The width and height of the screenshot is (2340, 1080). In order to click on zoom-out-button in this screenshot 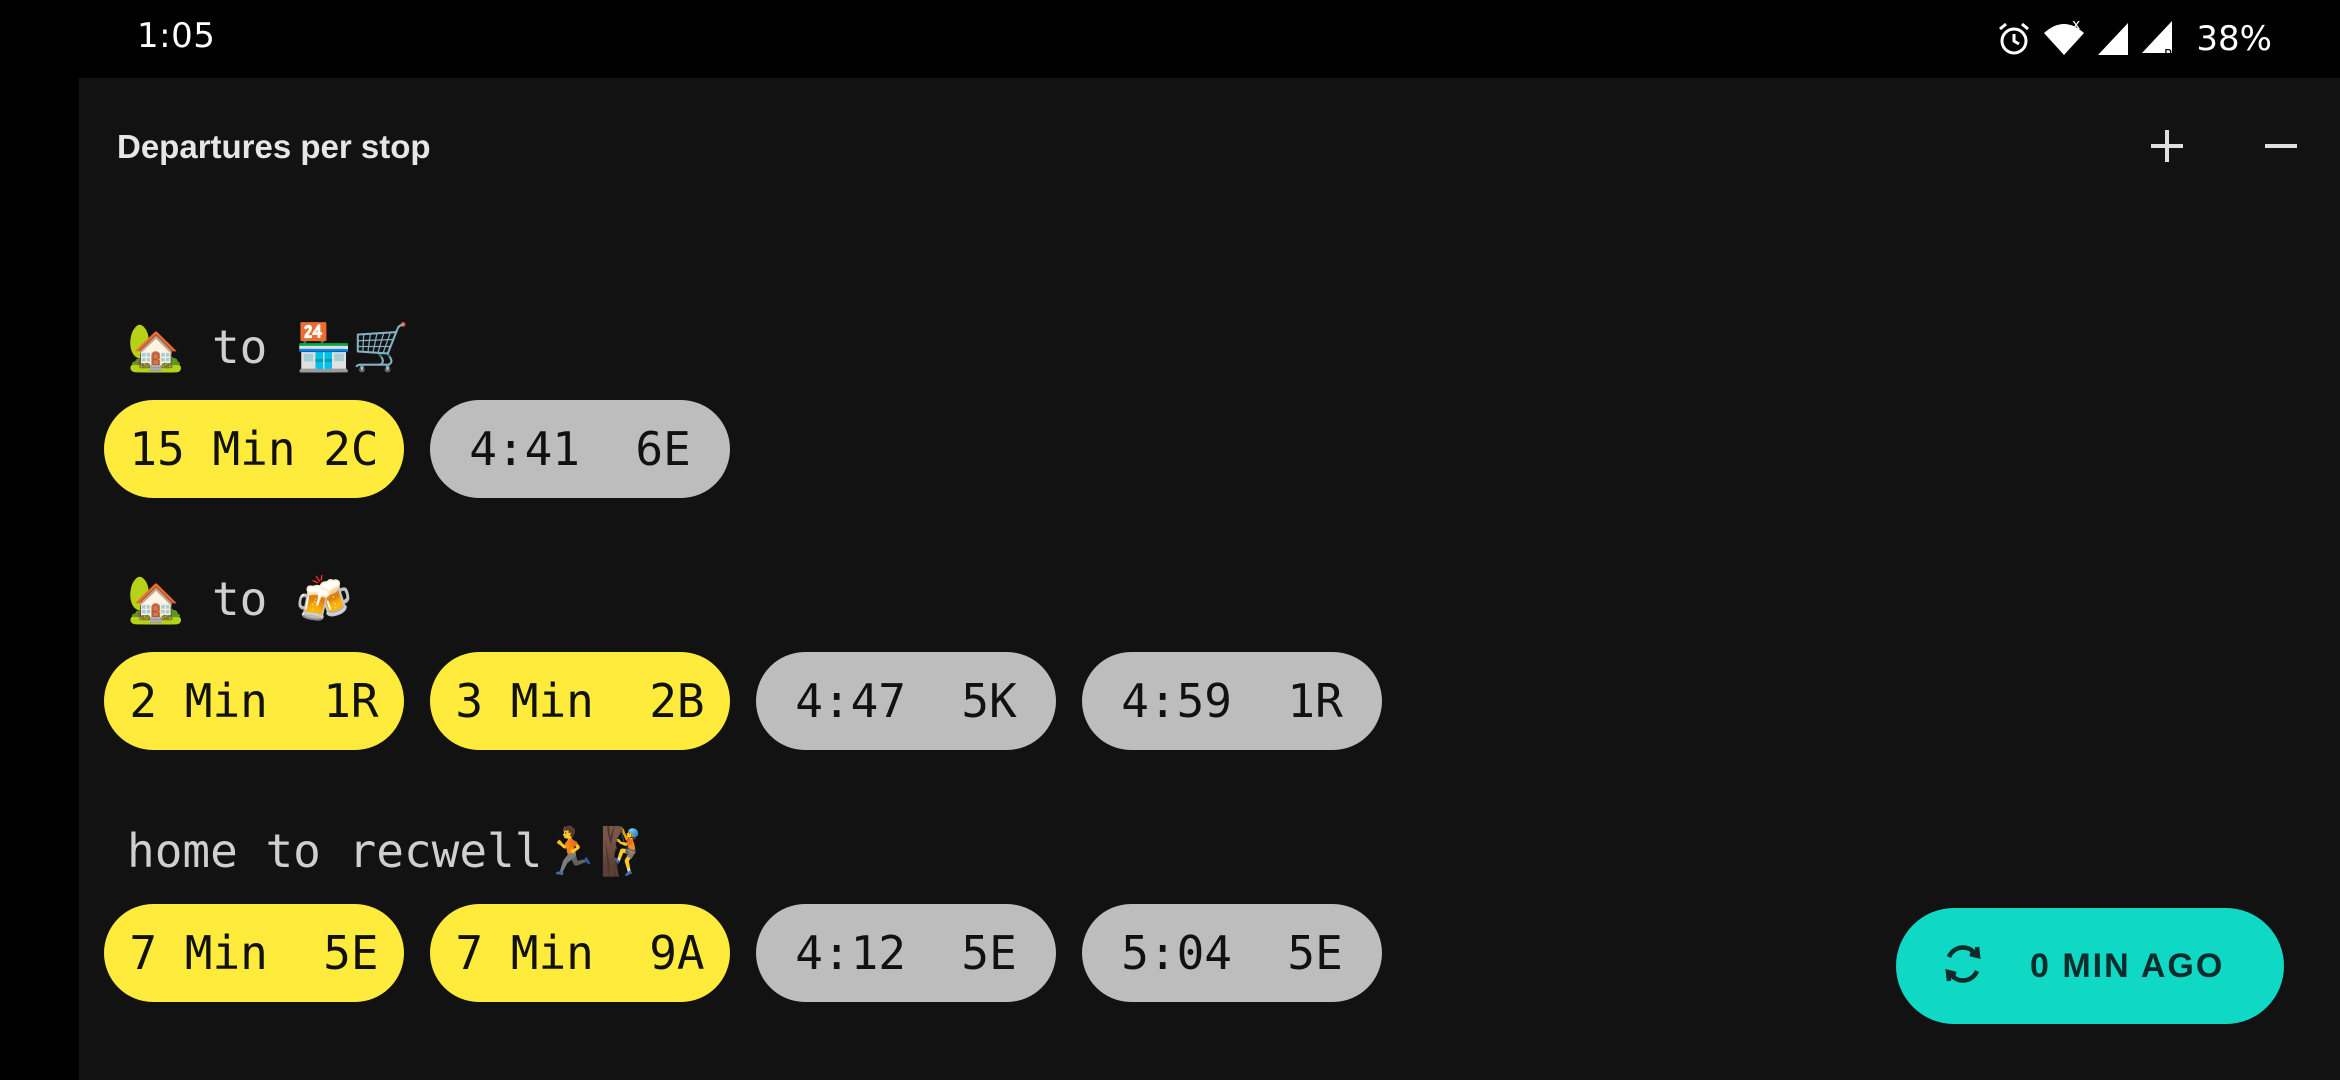, I will do `click(2281, 148)`.